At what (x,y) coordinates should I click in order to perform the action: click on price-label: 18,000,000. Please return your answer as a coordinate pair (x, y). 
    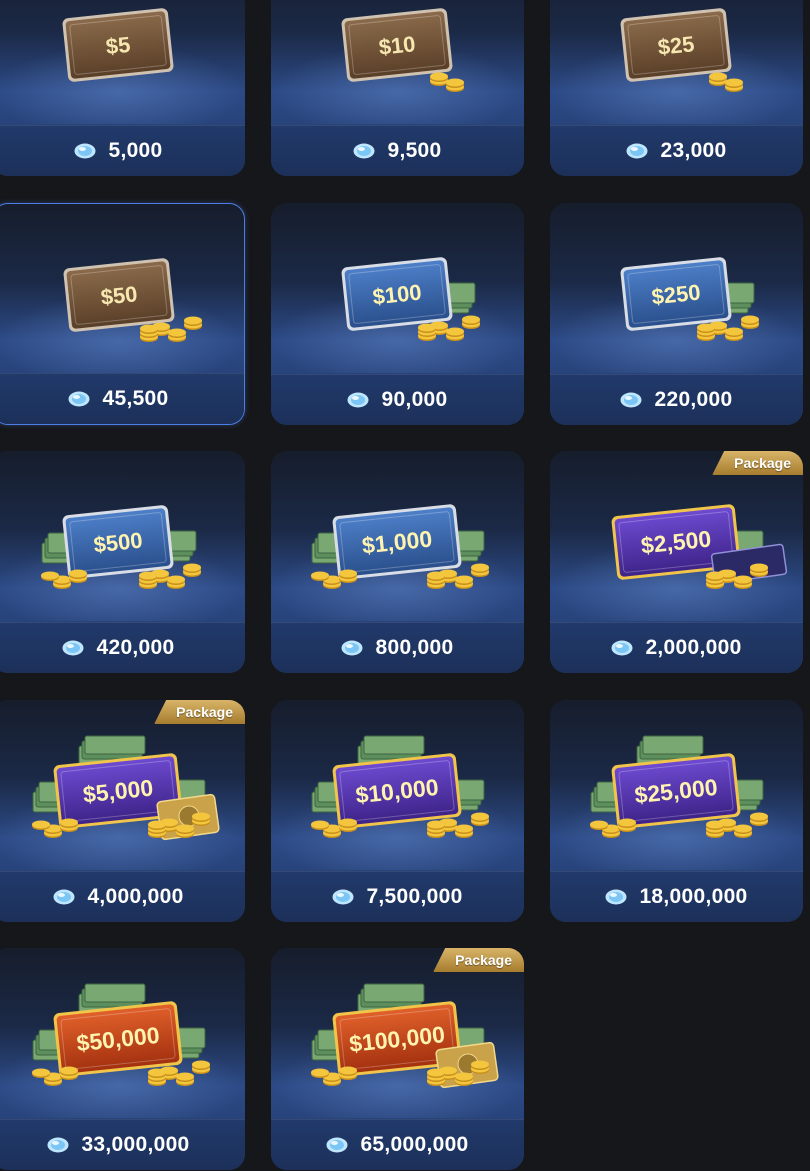
    Looking at the image, I should click on (693, 896).